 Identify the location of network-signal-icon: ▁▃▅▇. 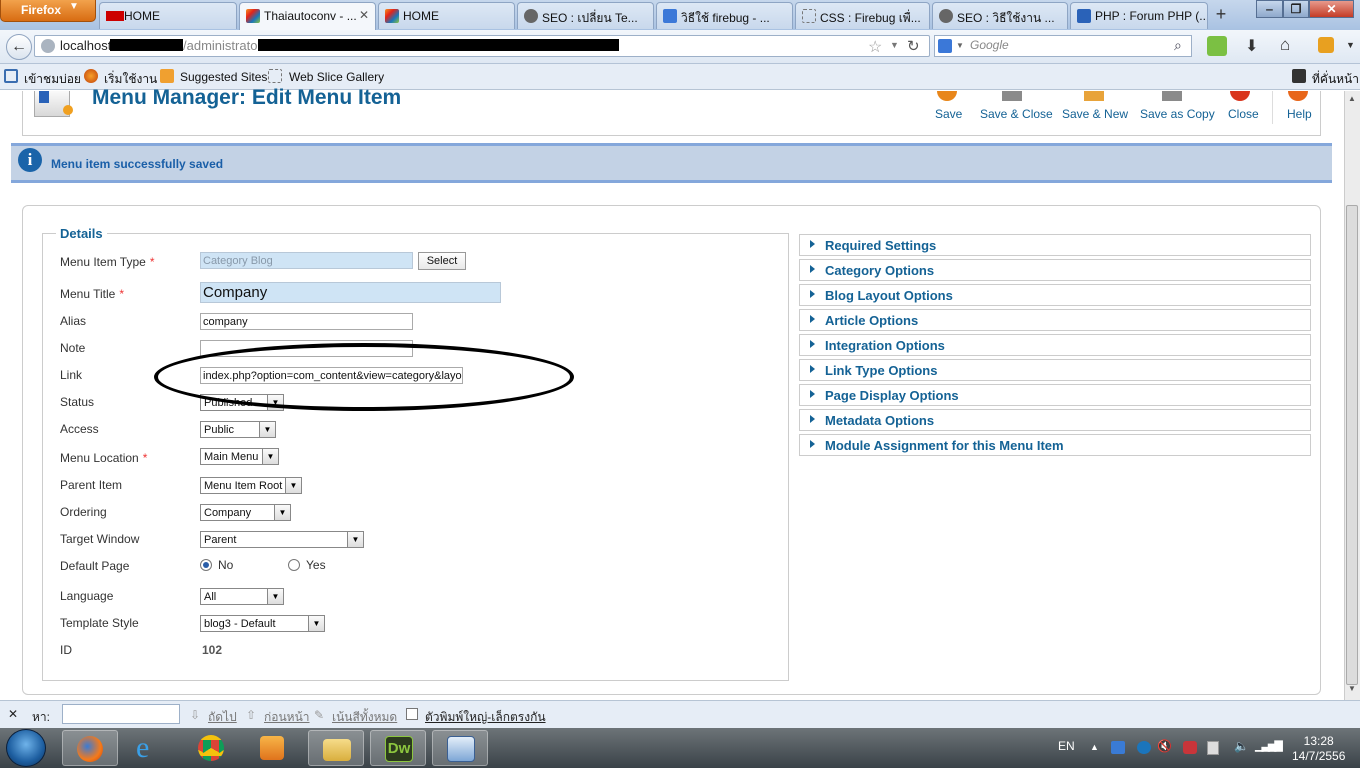
(1269, 745).